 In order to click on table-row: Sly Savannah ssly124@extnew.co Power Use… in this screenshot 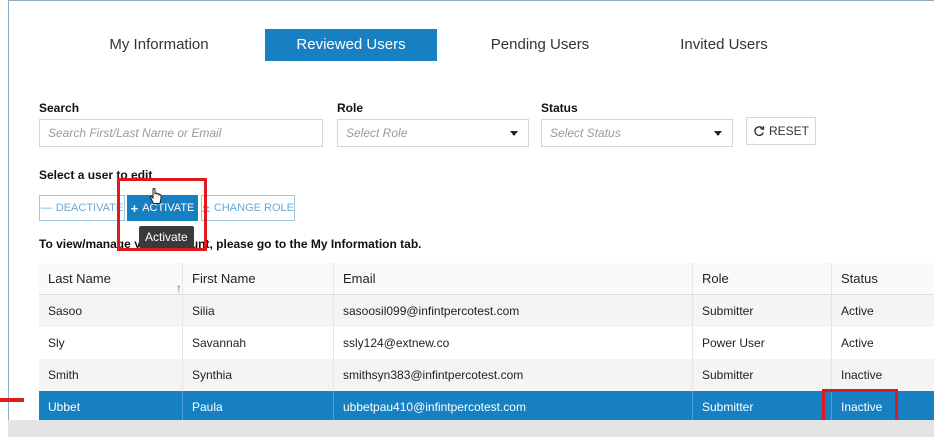, I will do `click(486, 343)`.